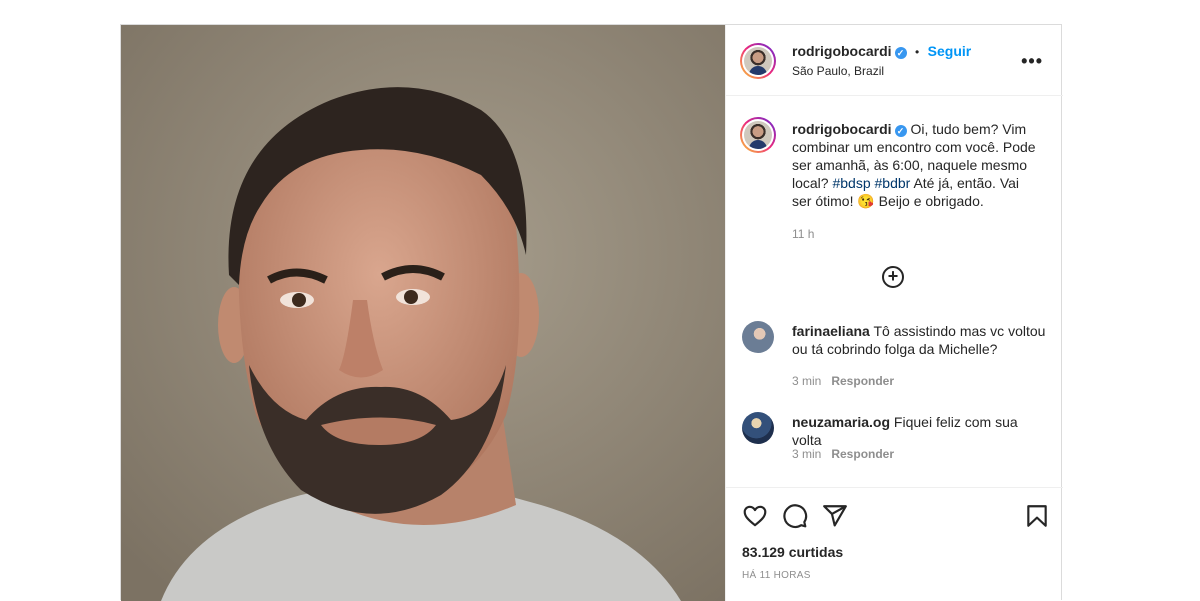 Image resolution: width=1200 pixels, height=601 pixels. What do you see at coordinates (835, 516) in the screenshot?
I see `share-icon` at bounding box center [835, 516].